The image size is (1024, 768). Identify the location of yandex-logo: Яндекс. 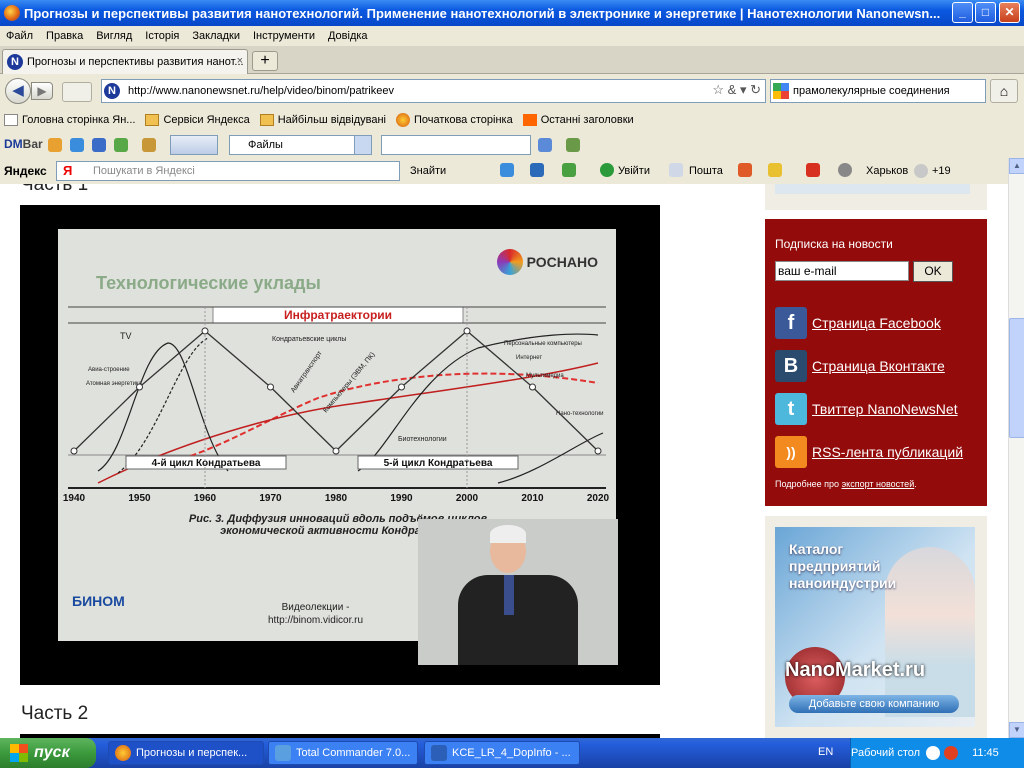
(25, 171).